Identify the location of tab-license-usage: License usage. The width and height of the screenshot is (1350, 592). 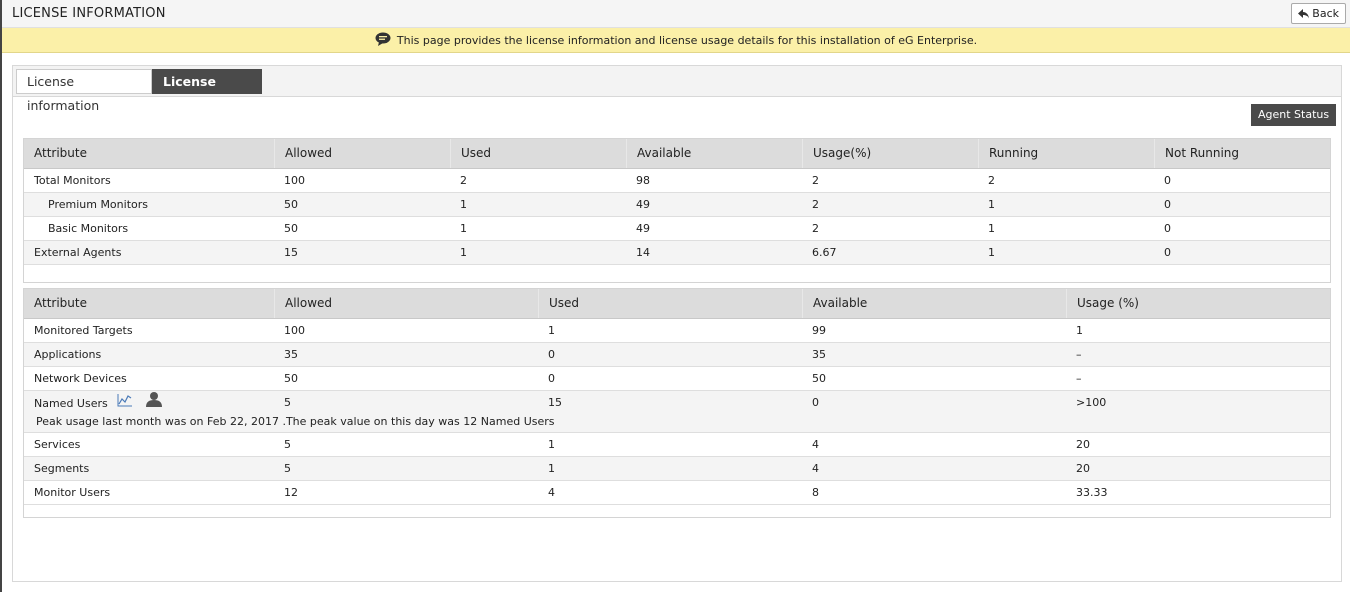
(207, 91).